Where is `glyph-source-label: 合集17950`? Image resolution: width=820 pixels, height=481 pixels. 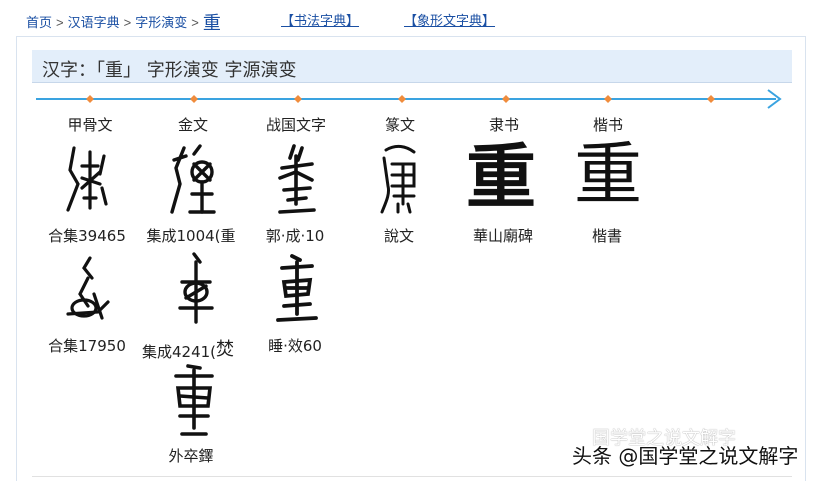 glyph-source-label: 合集17950 is located at coordinates (87, 346).